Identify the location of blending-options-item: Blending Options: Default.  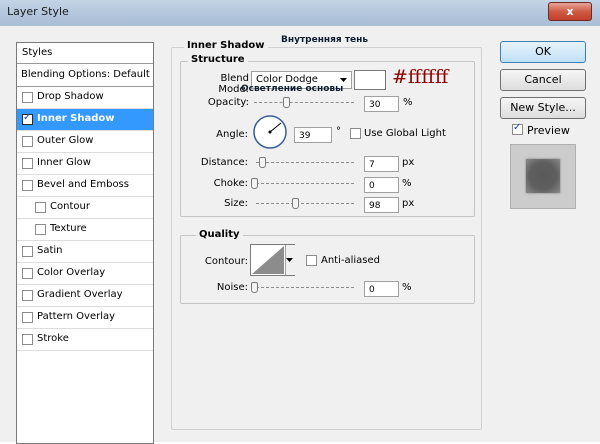
(85, 75).